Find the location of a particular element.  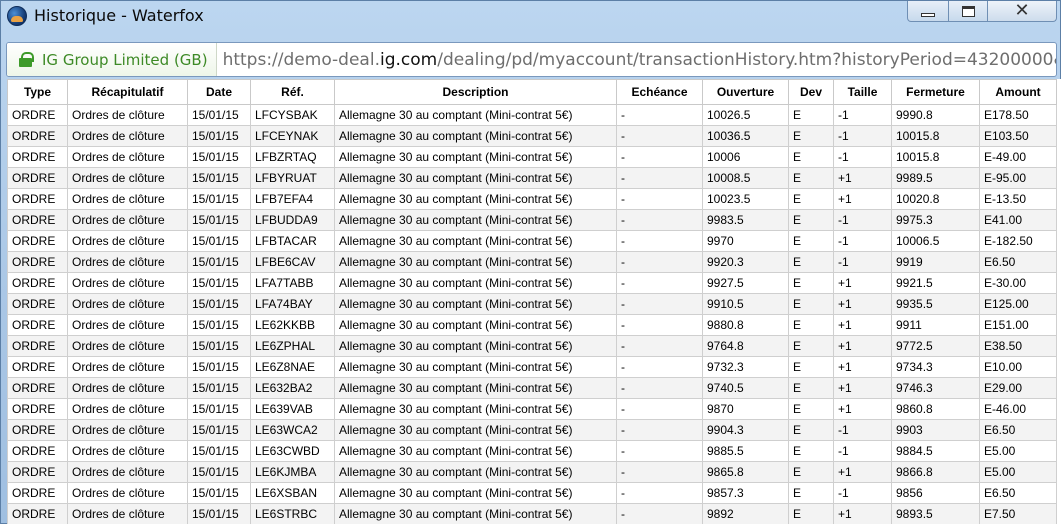

url-domain: ig.com is located at coordinates (408, 59).